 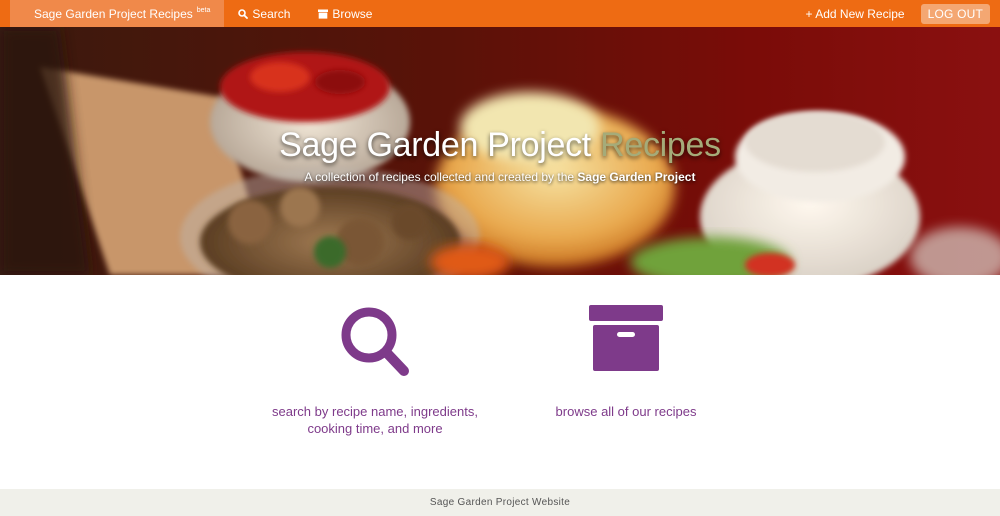 I want to click on search-feature-line-2: cooking time, and more, so click(x=375, y=428).